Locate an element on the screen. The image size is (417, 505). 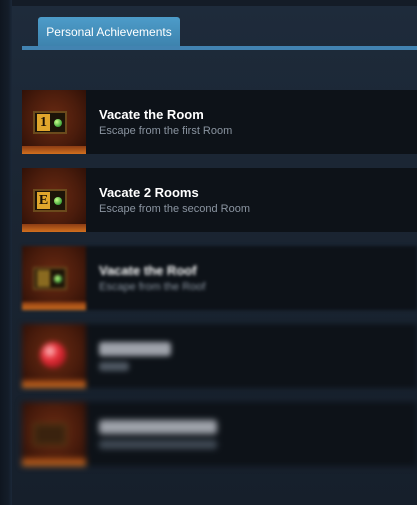
room-e-plate-icon: E is located at coordinates (54, 200).